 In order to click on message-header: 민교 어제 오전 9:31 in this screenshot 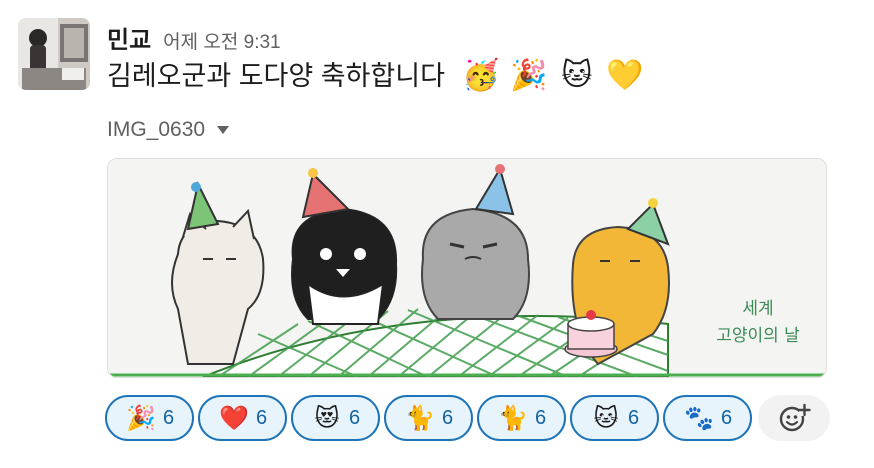, I will do `click(194, 37)`.